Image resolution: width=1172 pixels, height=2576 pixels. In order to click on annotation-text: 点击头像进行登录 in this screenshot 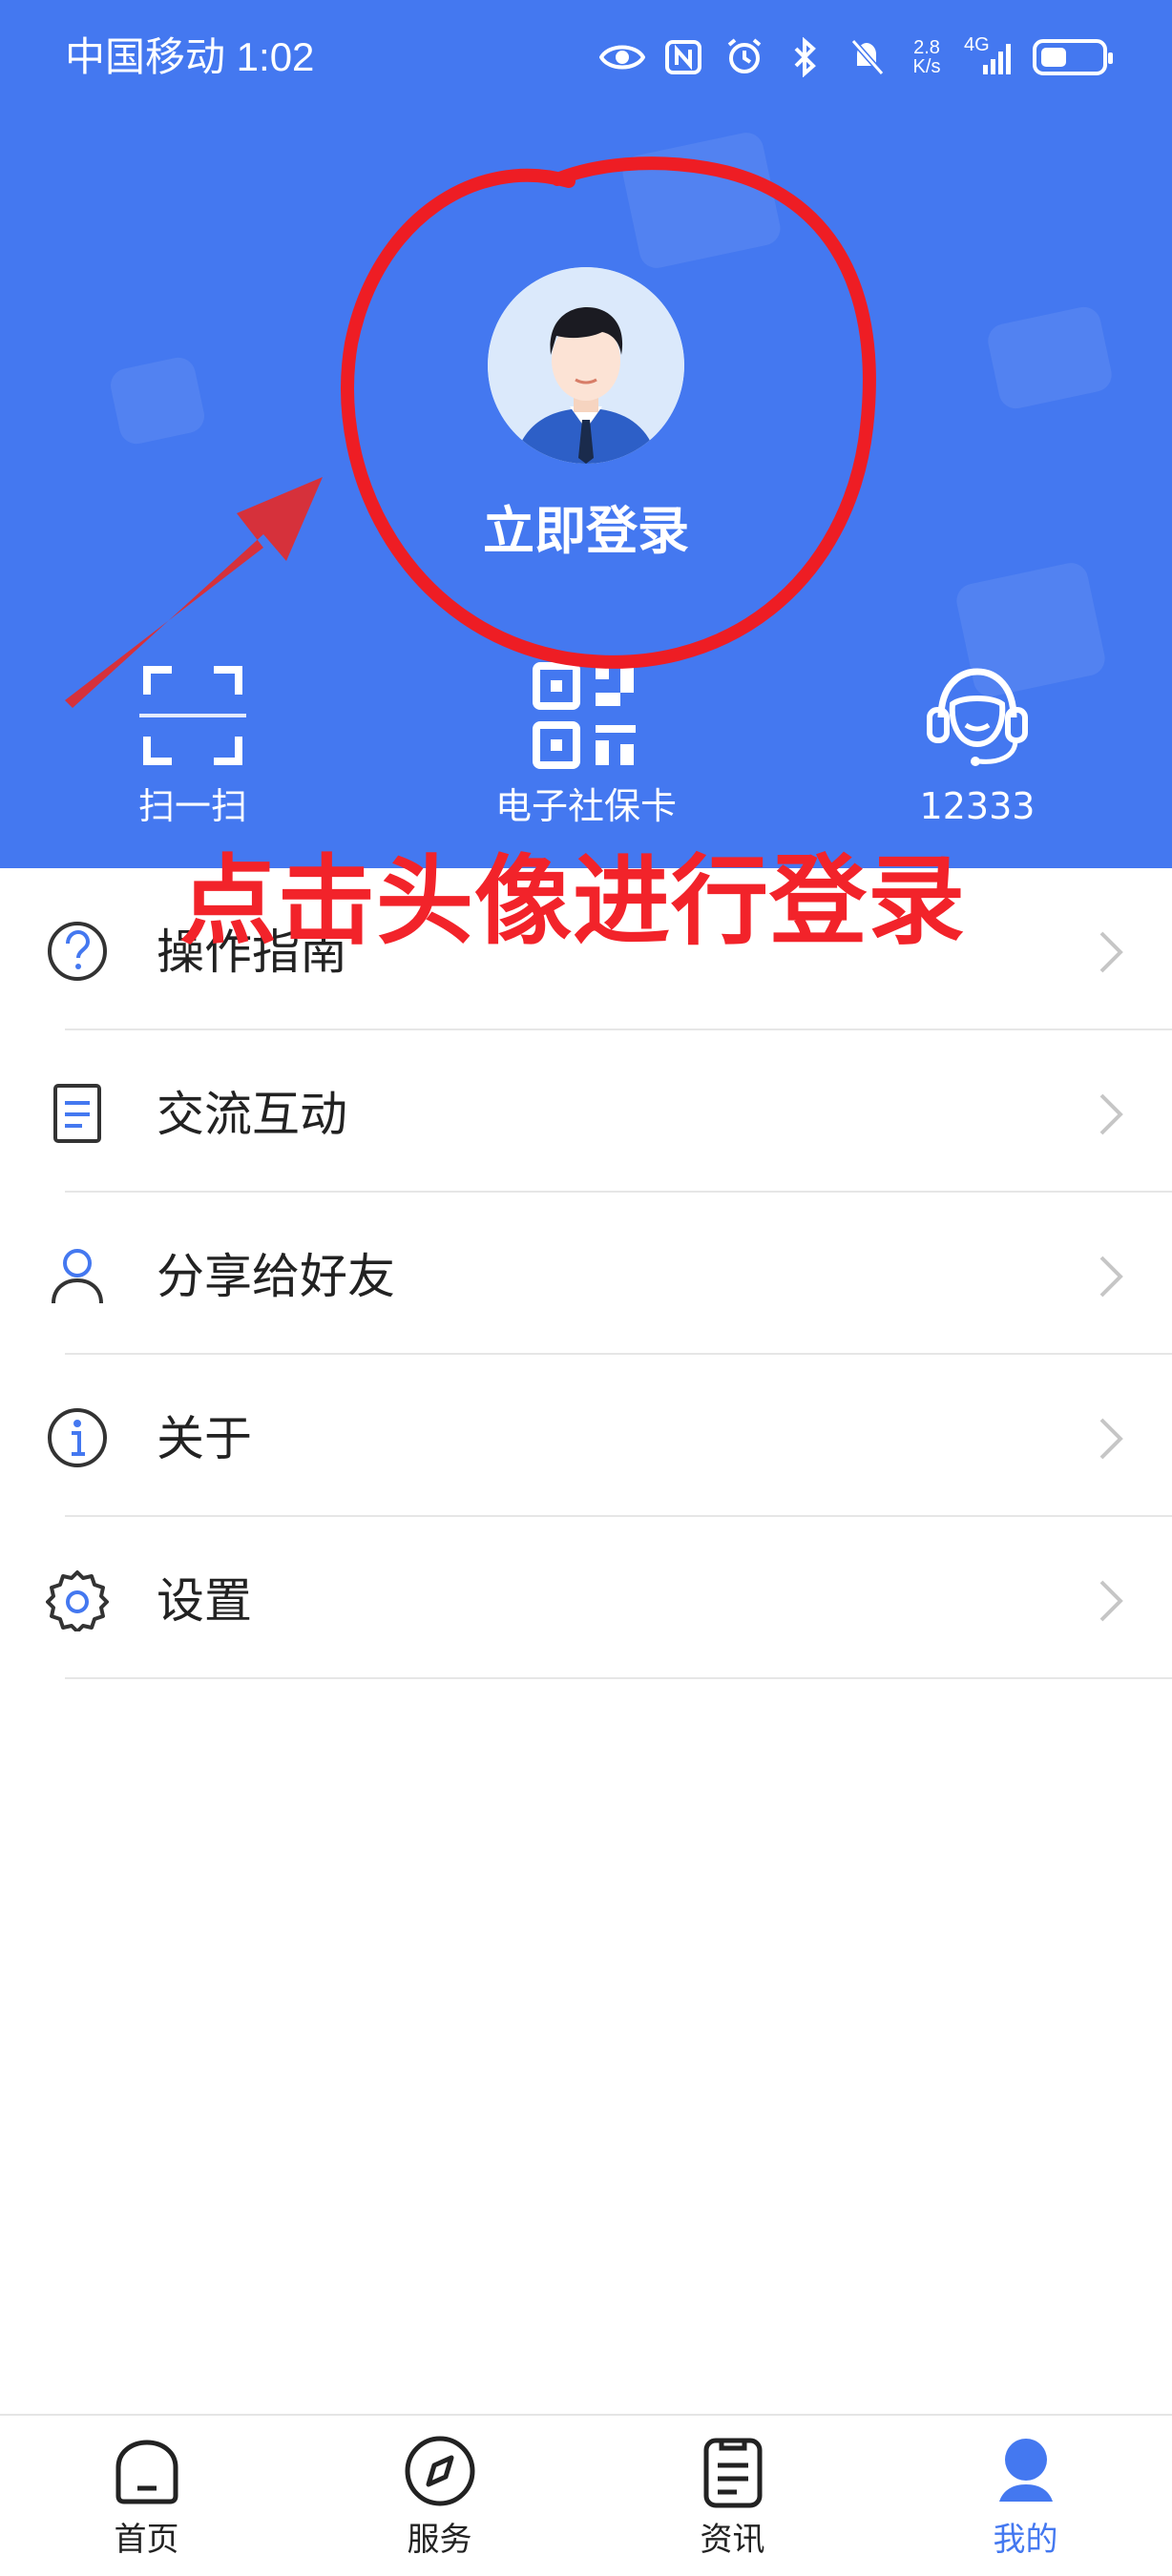, I will do `click(572, 902)`.